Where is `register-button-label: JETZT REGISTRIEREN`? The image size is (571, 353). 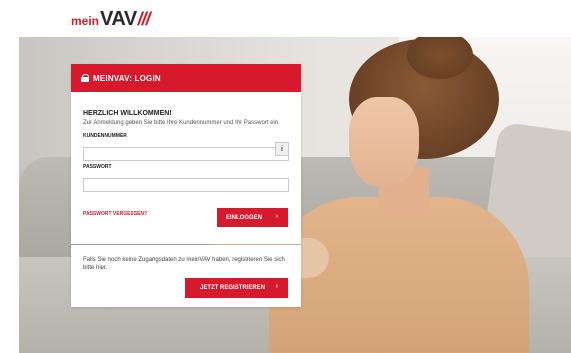
register-button-label: JETZT REGISTRIEREN is located at coordinates (233, 288).